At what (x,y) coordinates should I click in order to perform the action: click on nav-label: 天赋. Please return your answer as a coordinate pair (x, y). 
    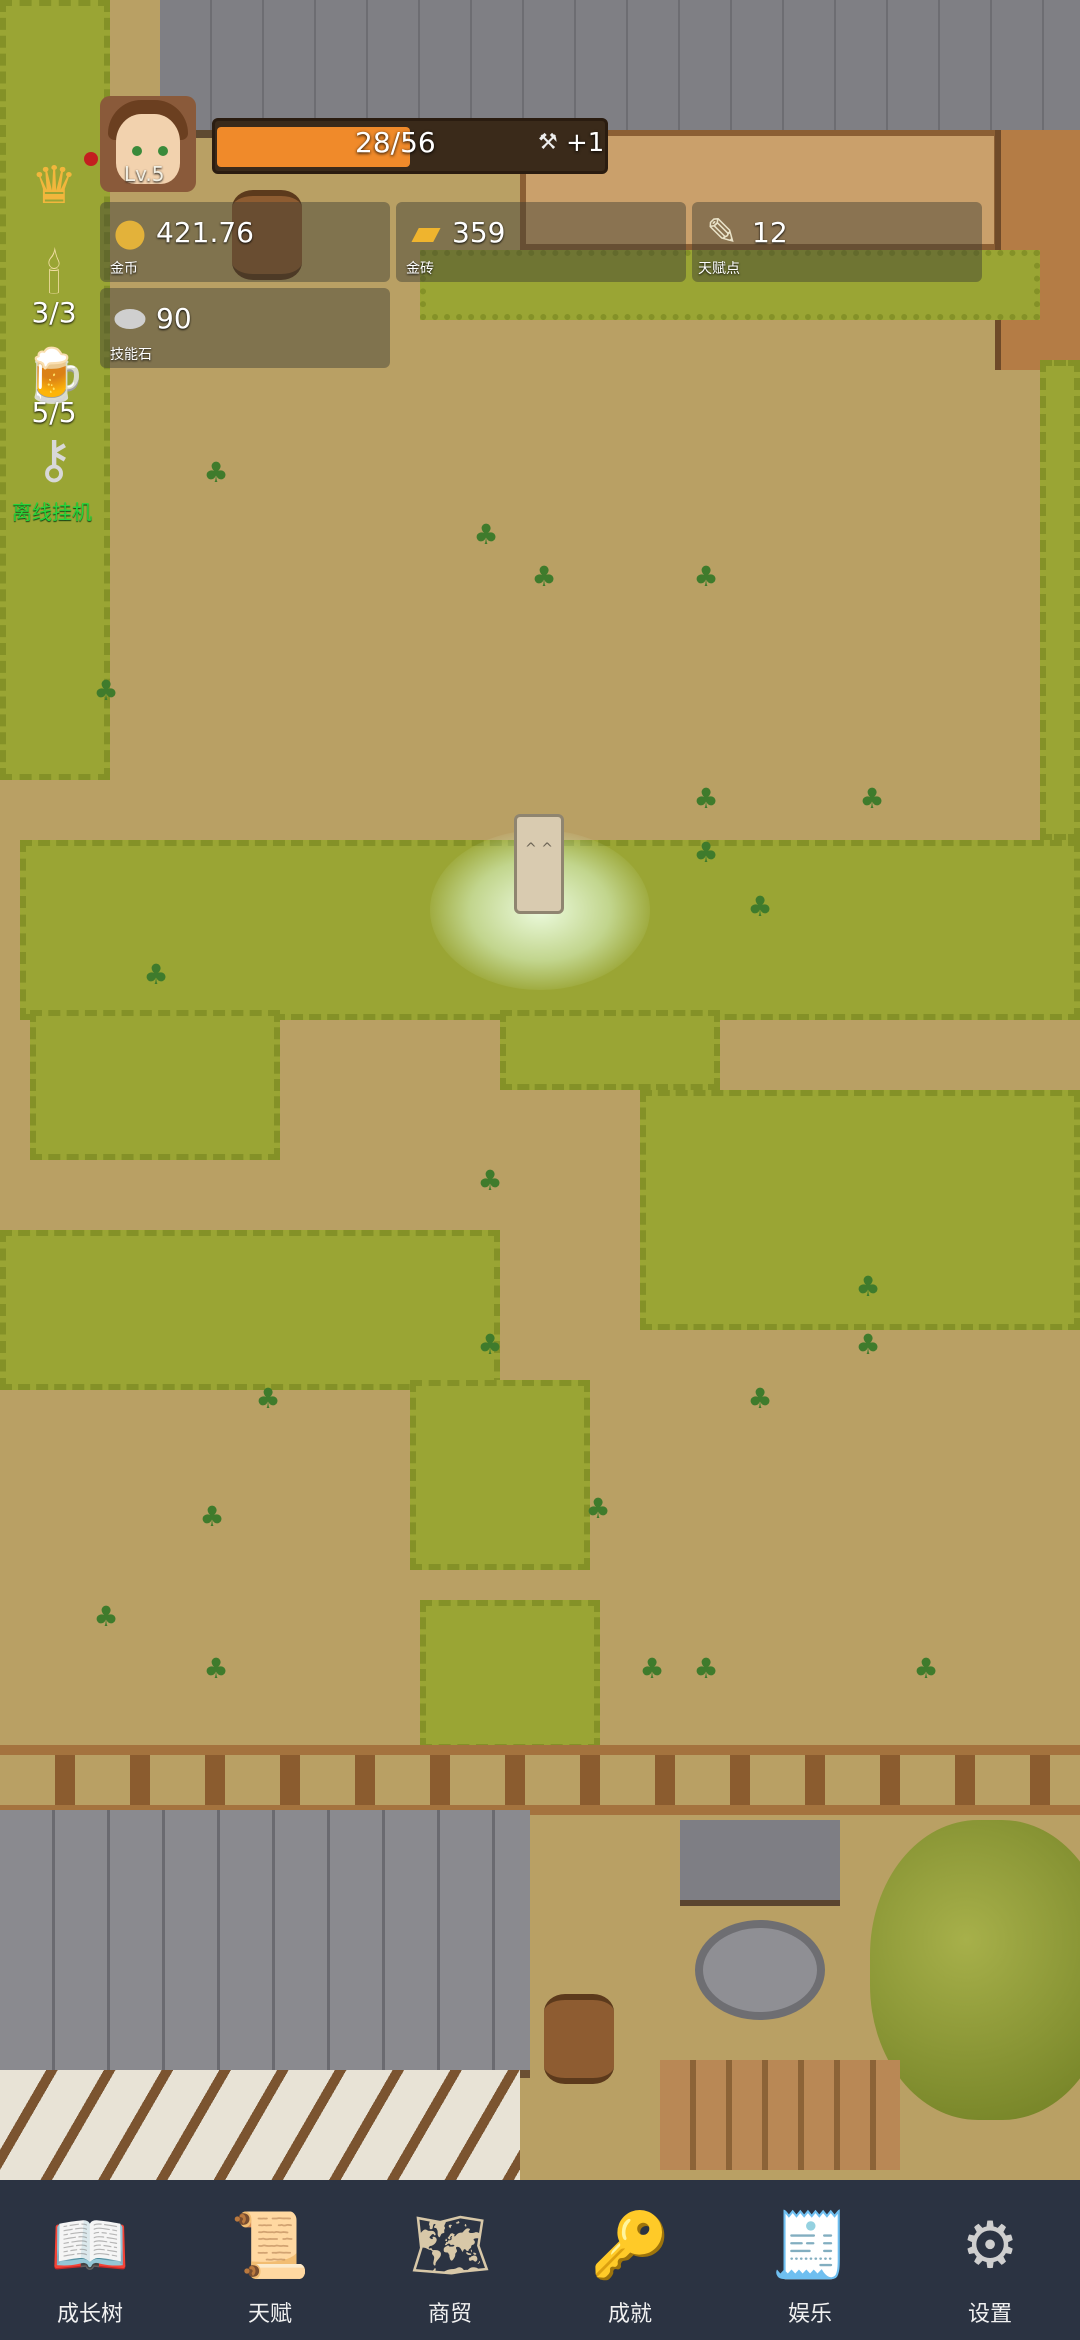
    Looking at the image, I should click on (269, 2314).